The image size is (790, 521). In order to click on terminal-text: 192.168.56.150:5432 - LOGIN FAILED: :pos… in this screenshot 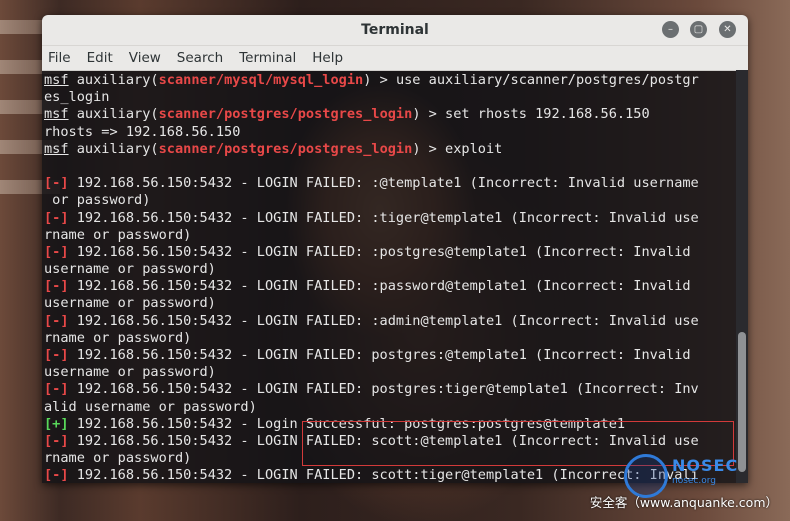, I will do `click(379, 251)`.